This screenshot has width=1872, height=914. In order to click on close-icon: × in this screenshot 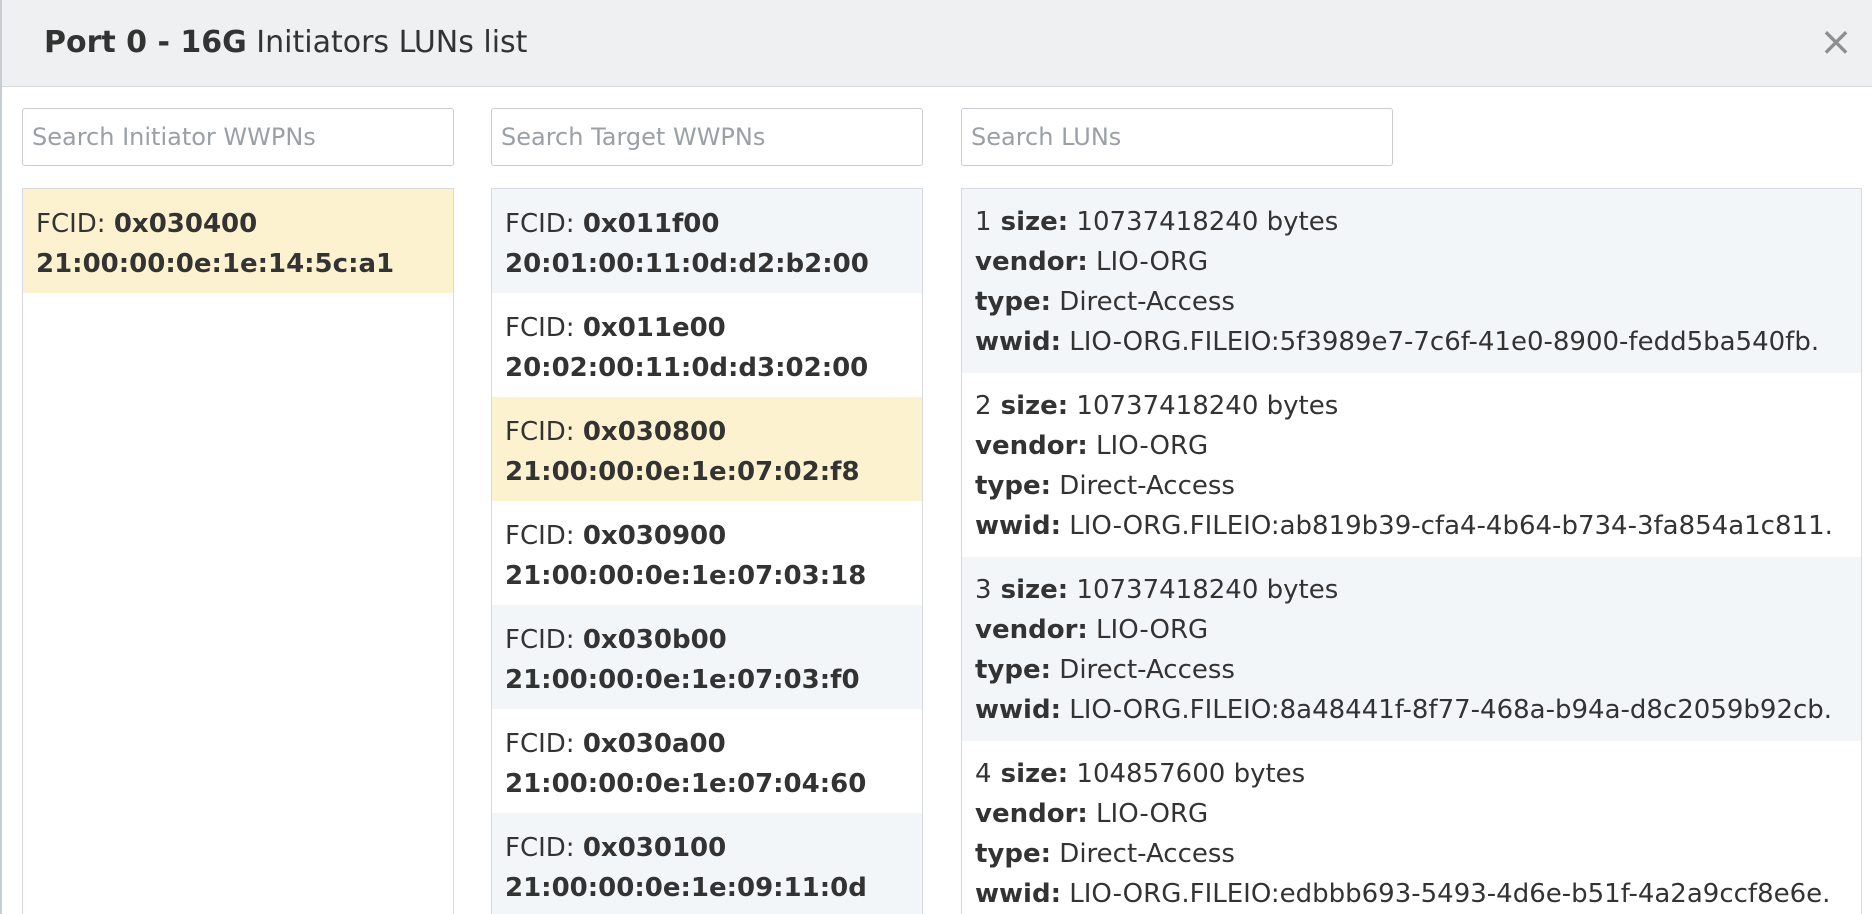, I will do `click(1836, 42)`.